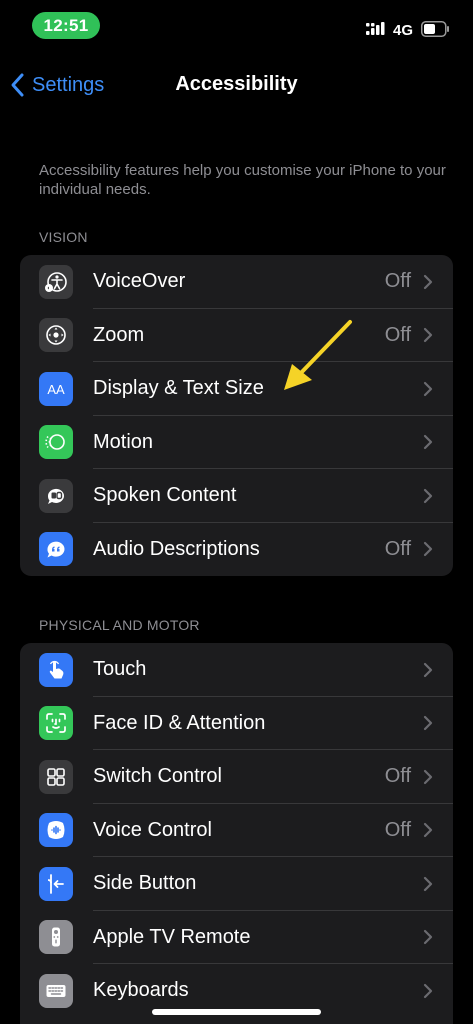 The image size is (473, 1024). Describe the element at coordinates (123, 441) in the screenshot. I see `row-label: Motion` at that location.